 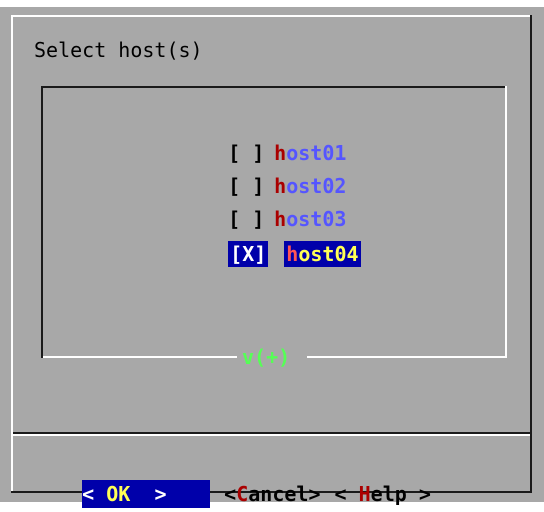 I want to click on list-item-host04: [X] host04, so click(x=270, y=241).